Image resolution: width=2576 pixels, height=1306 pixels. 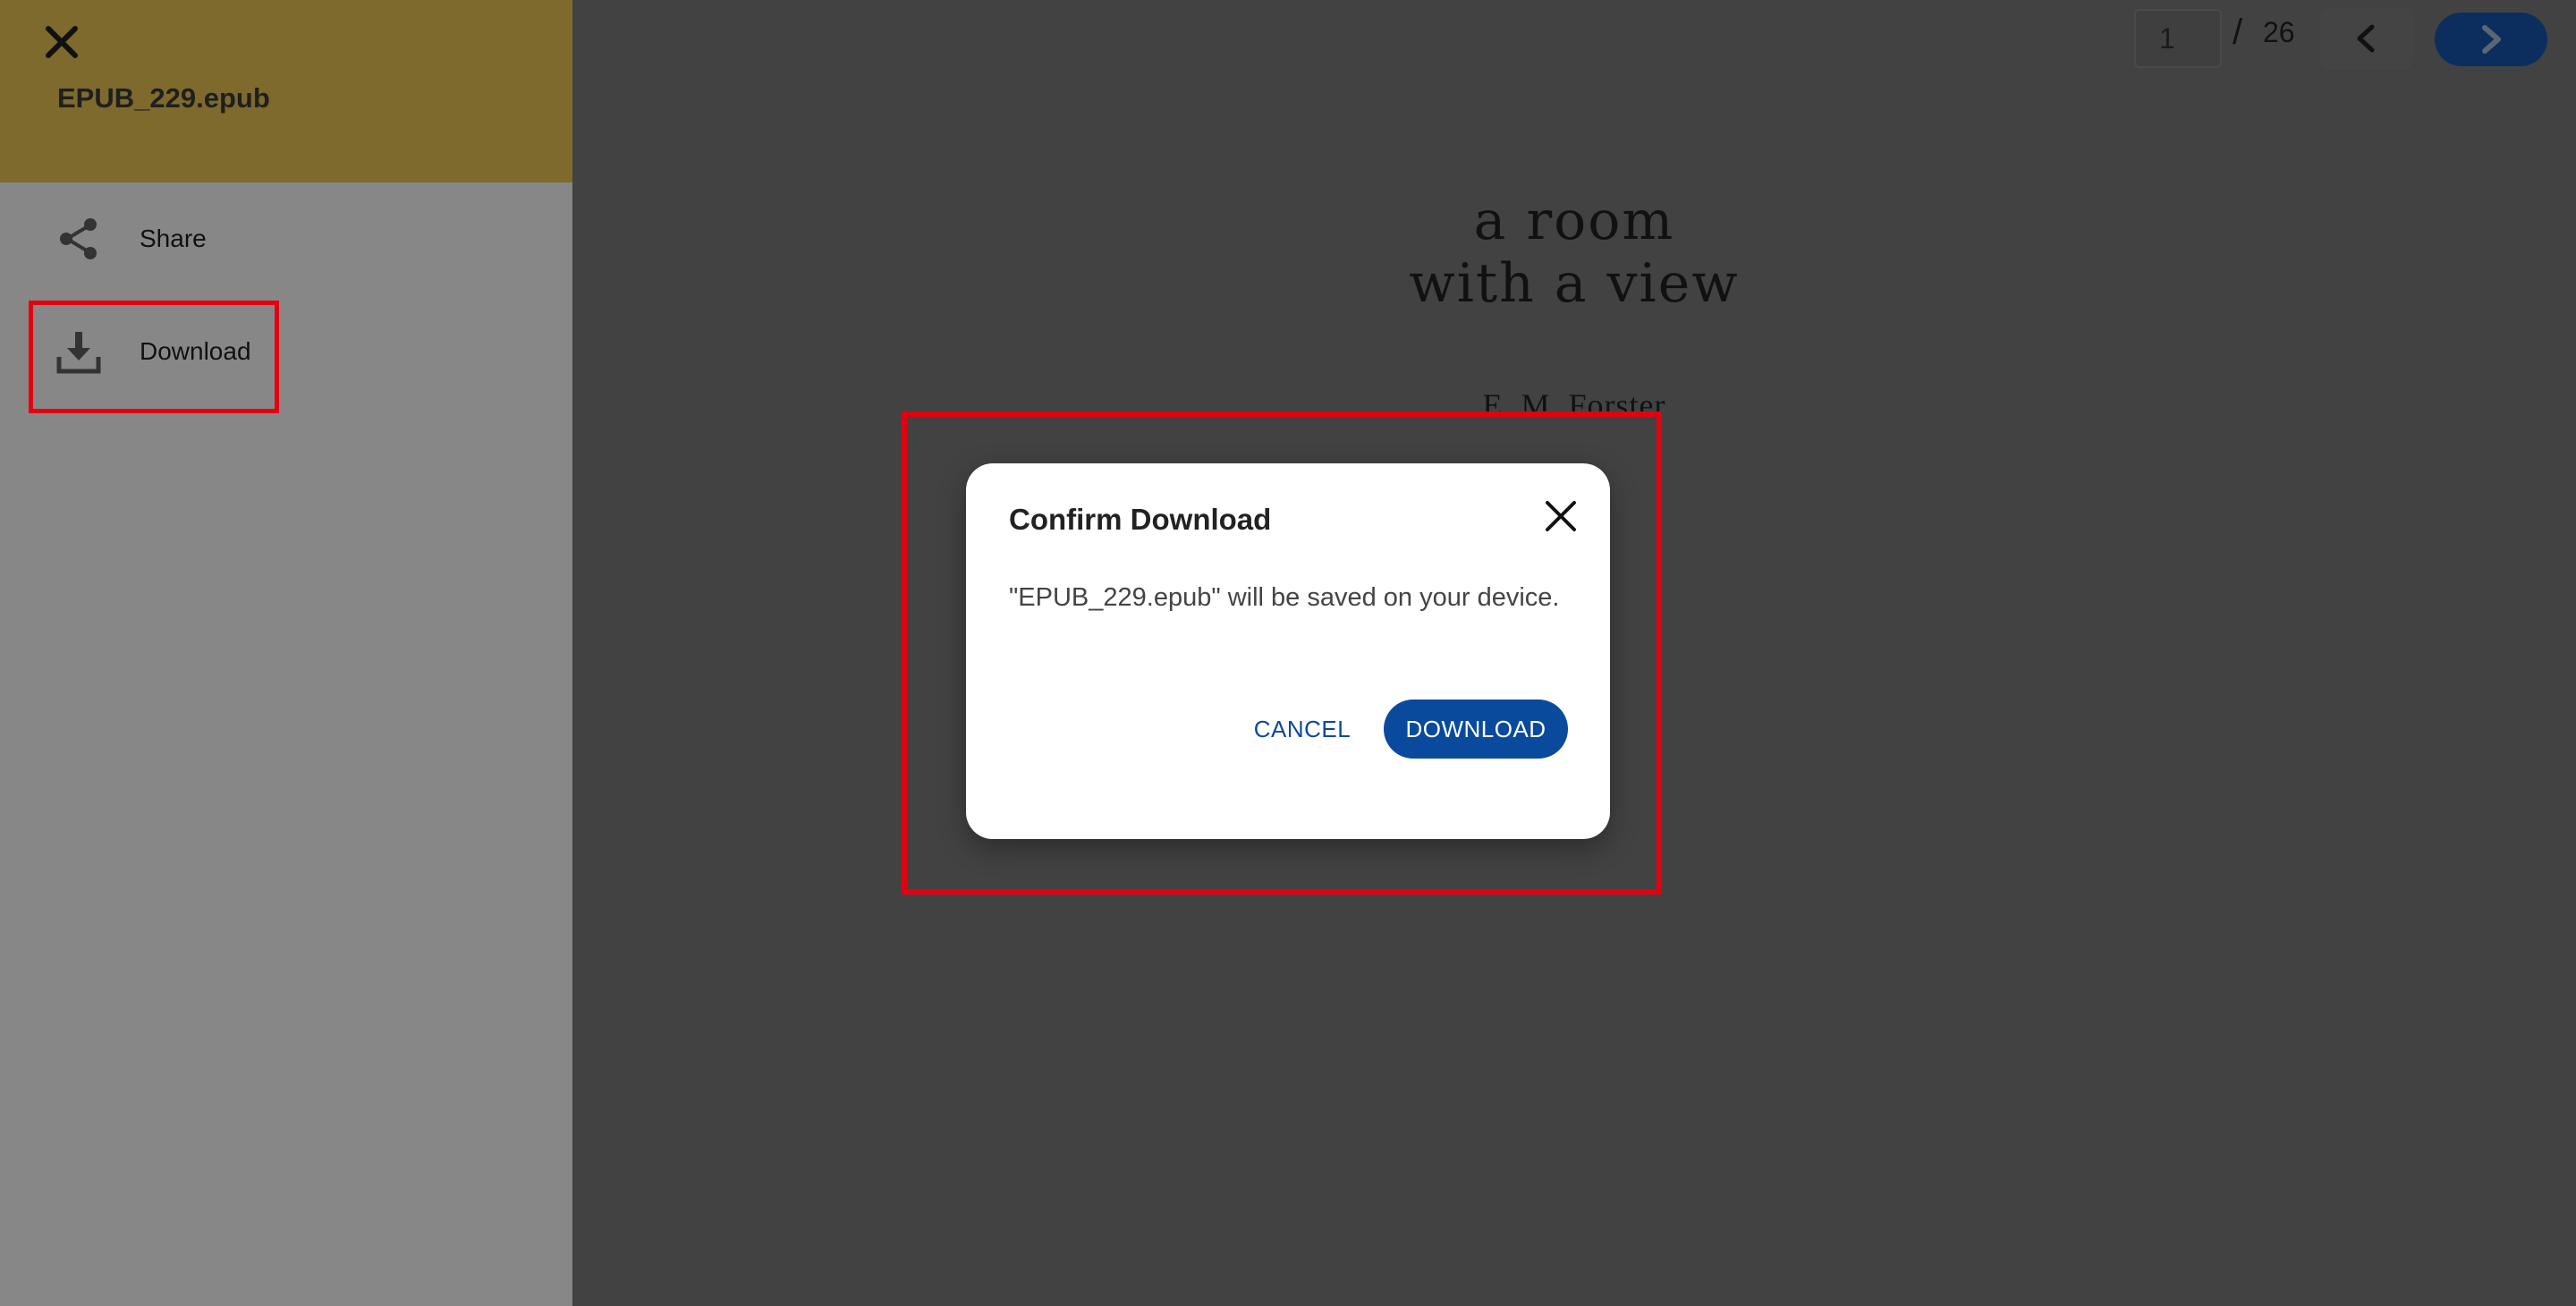 I want to click on book-title-line-2: with a view, so click(x=1574, y=283).